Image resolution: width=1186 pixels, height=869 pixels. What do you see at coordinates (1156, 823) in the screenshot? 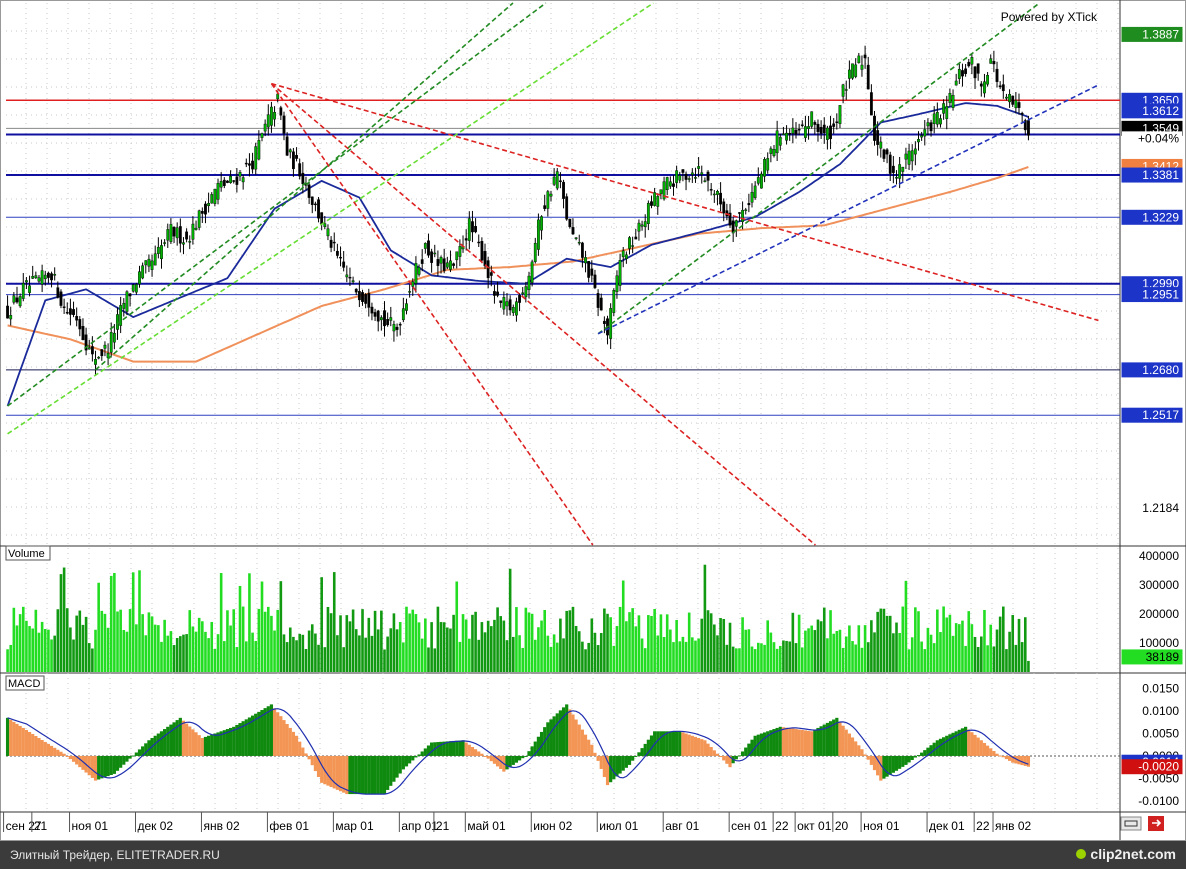
I see `exit-icon` at bounding box center [1156, 823].